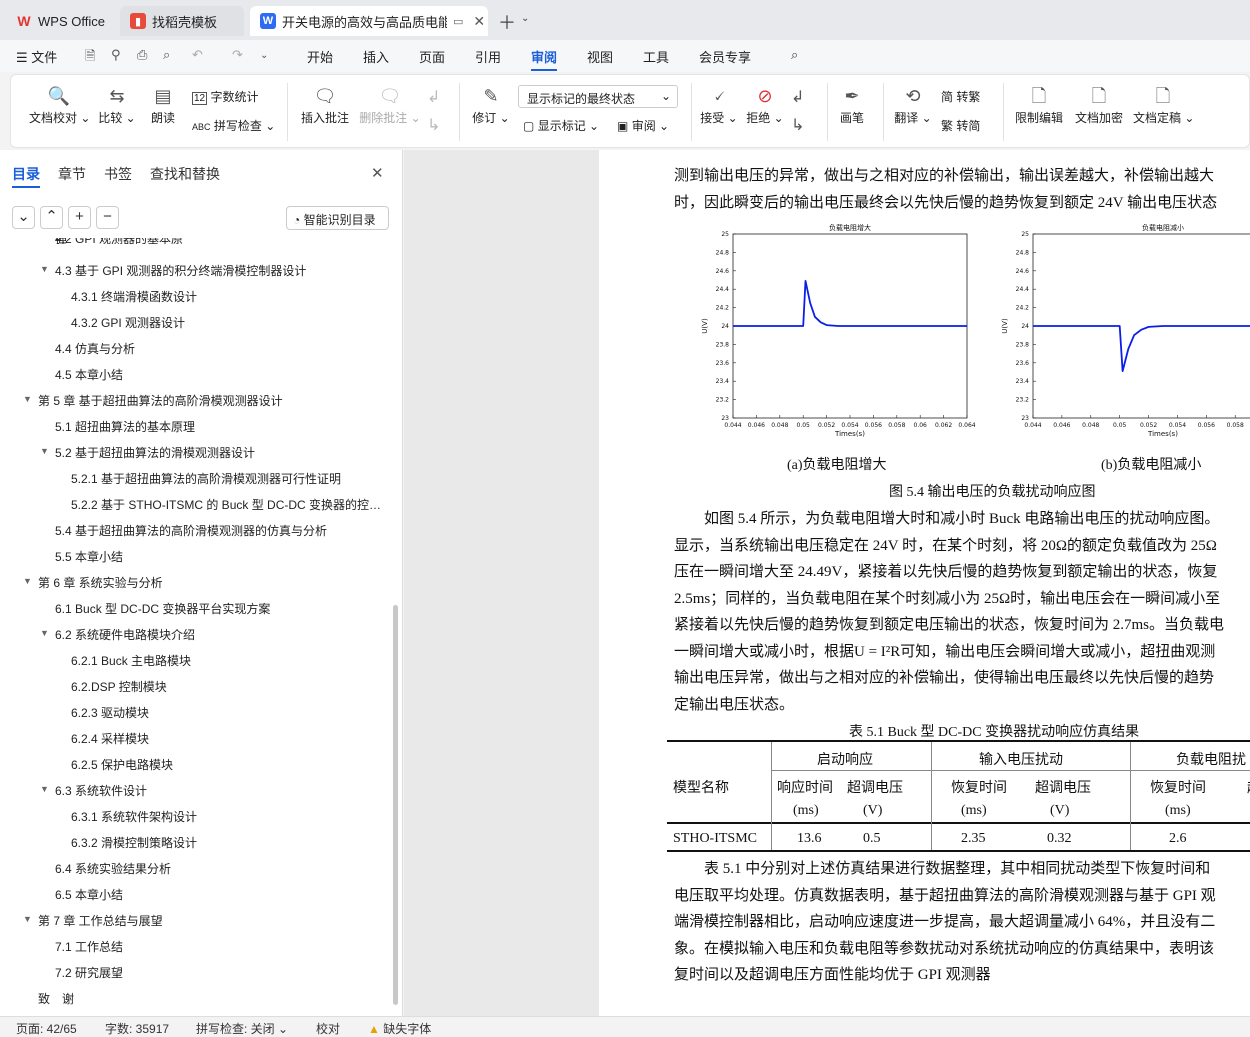 The height and width of the screenshot is (1037, 1250). What do you see at coordinates (544, 56) in the screenshot?
I see `menu-review: 审阅` at bounding box center [544, 56].